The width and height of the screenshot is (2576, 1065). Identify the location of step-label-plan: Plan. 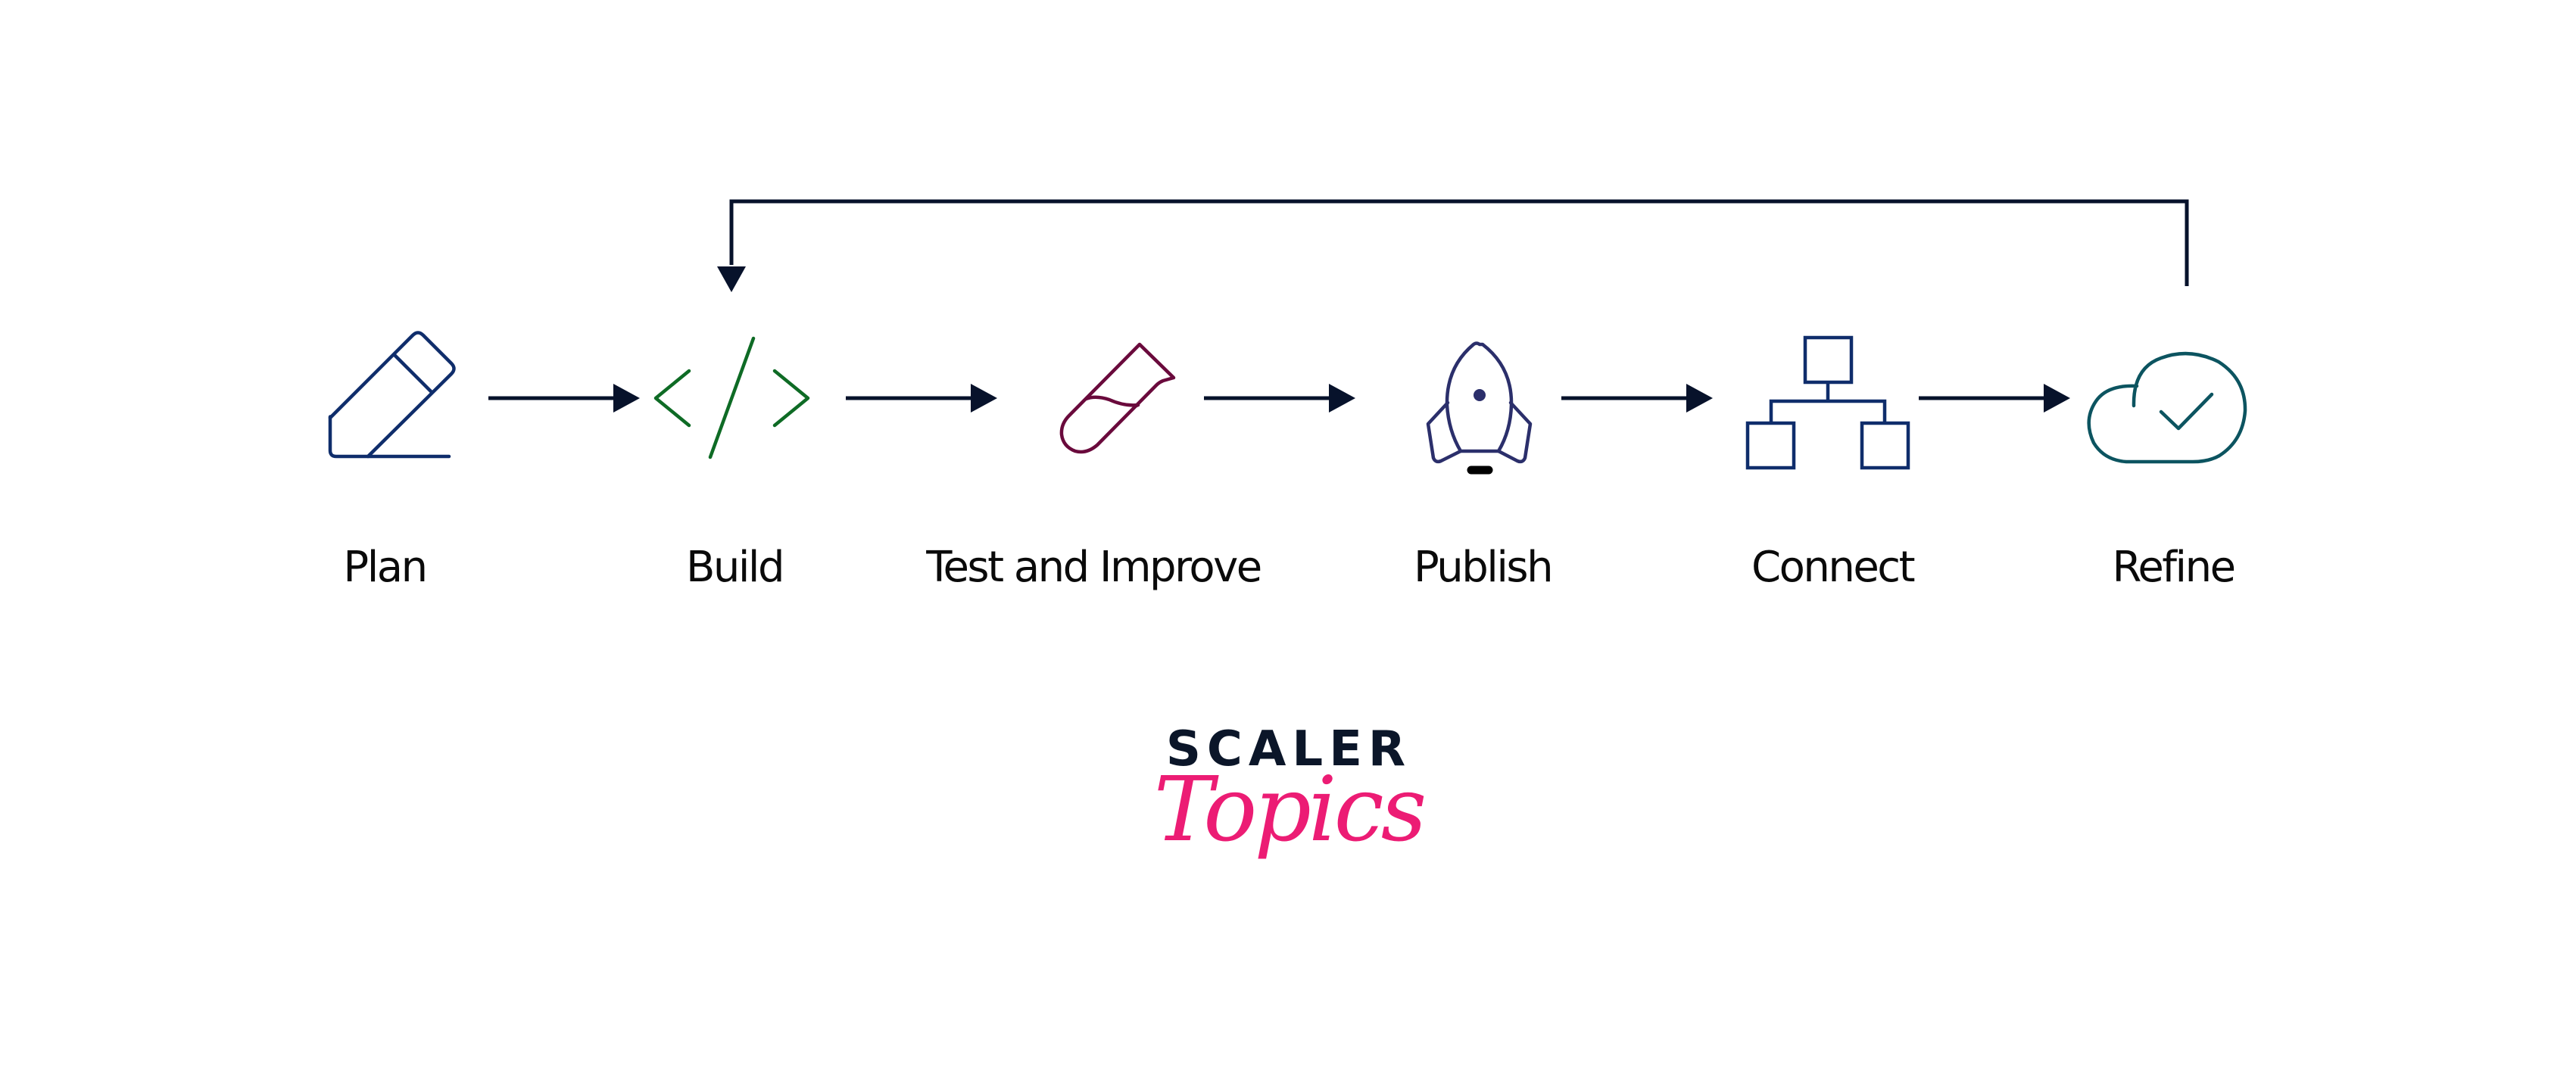
(385, 567).